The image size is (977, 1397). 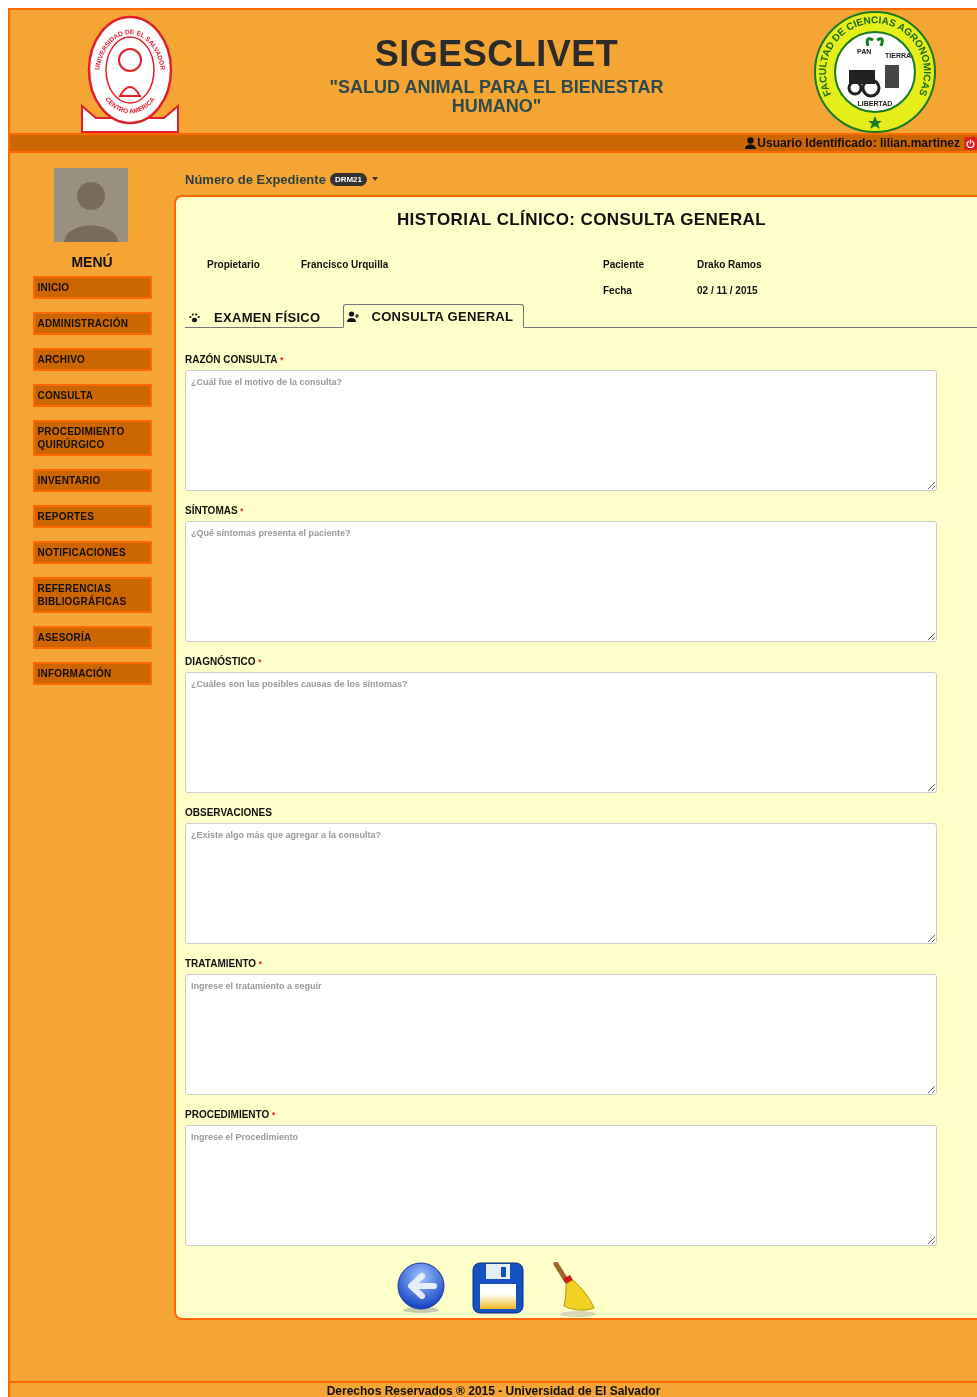 What do you see at coordinates (353, 316) in the screenshot?
I see `user-add-icon` at bounding box center [353, 316].